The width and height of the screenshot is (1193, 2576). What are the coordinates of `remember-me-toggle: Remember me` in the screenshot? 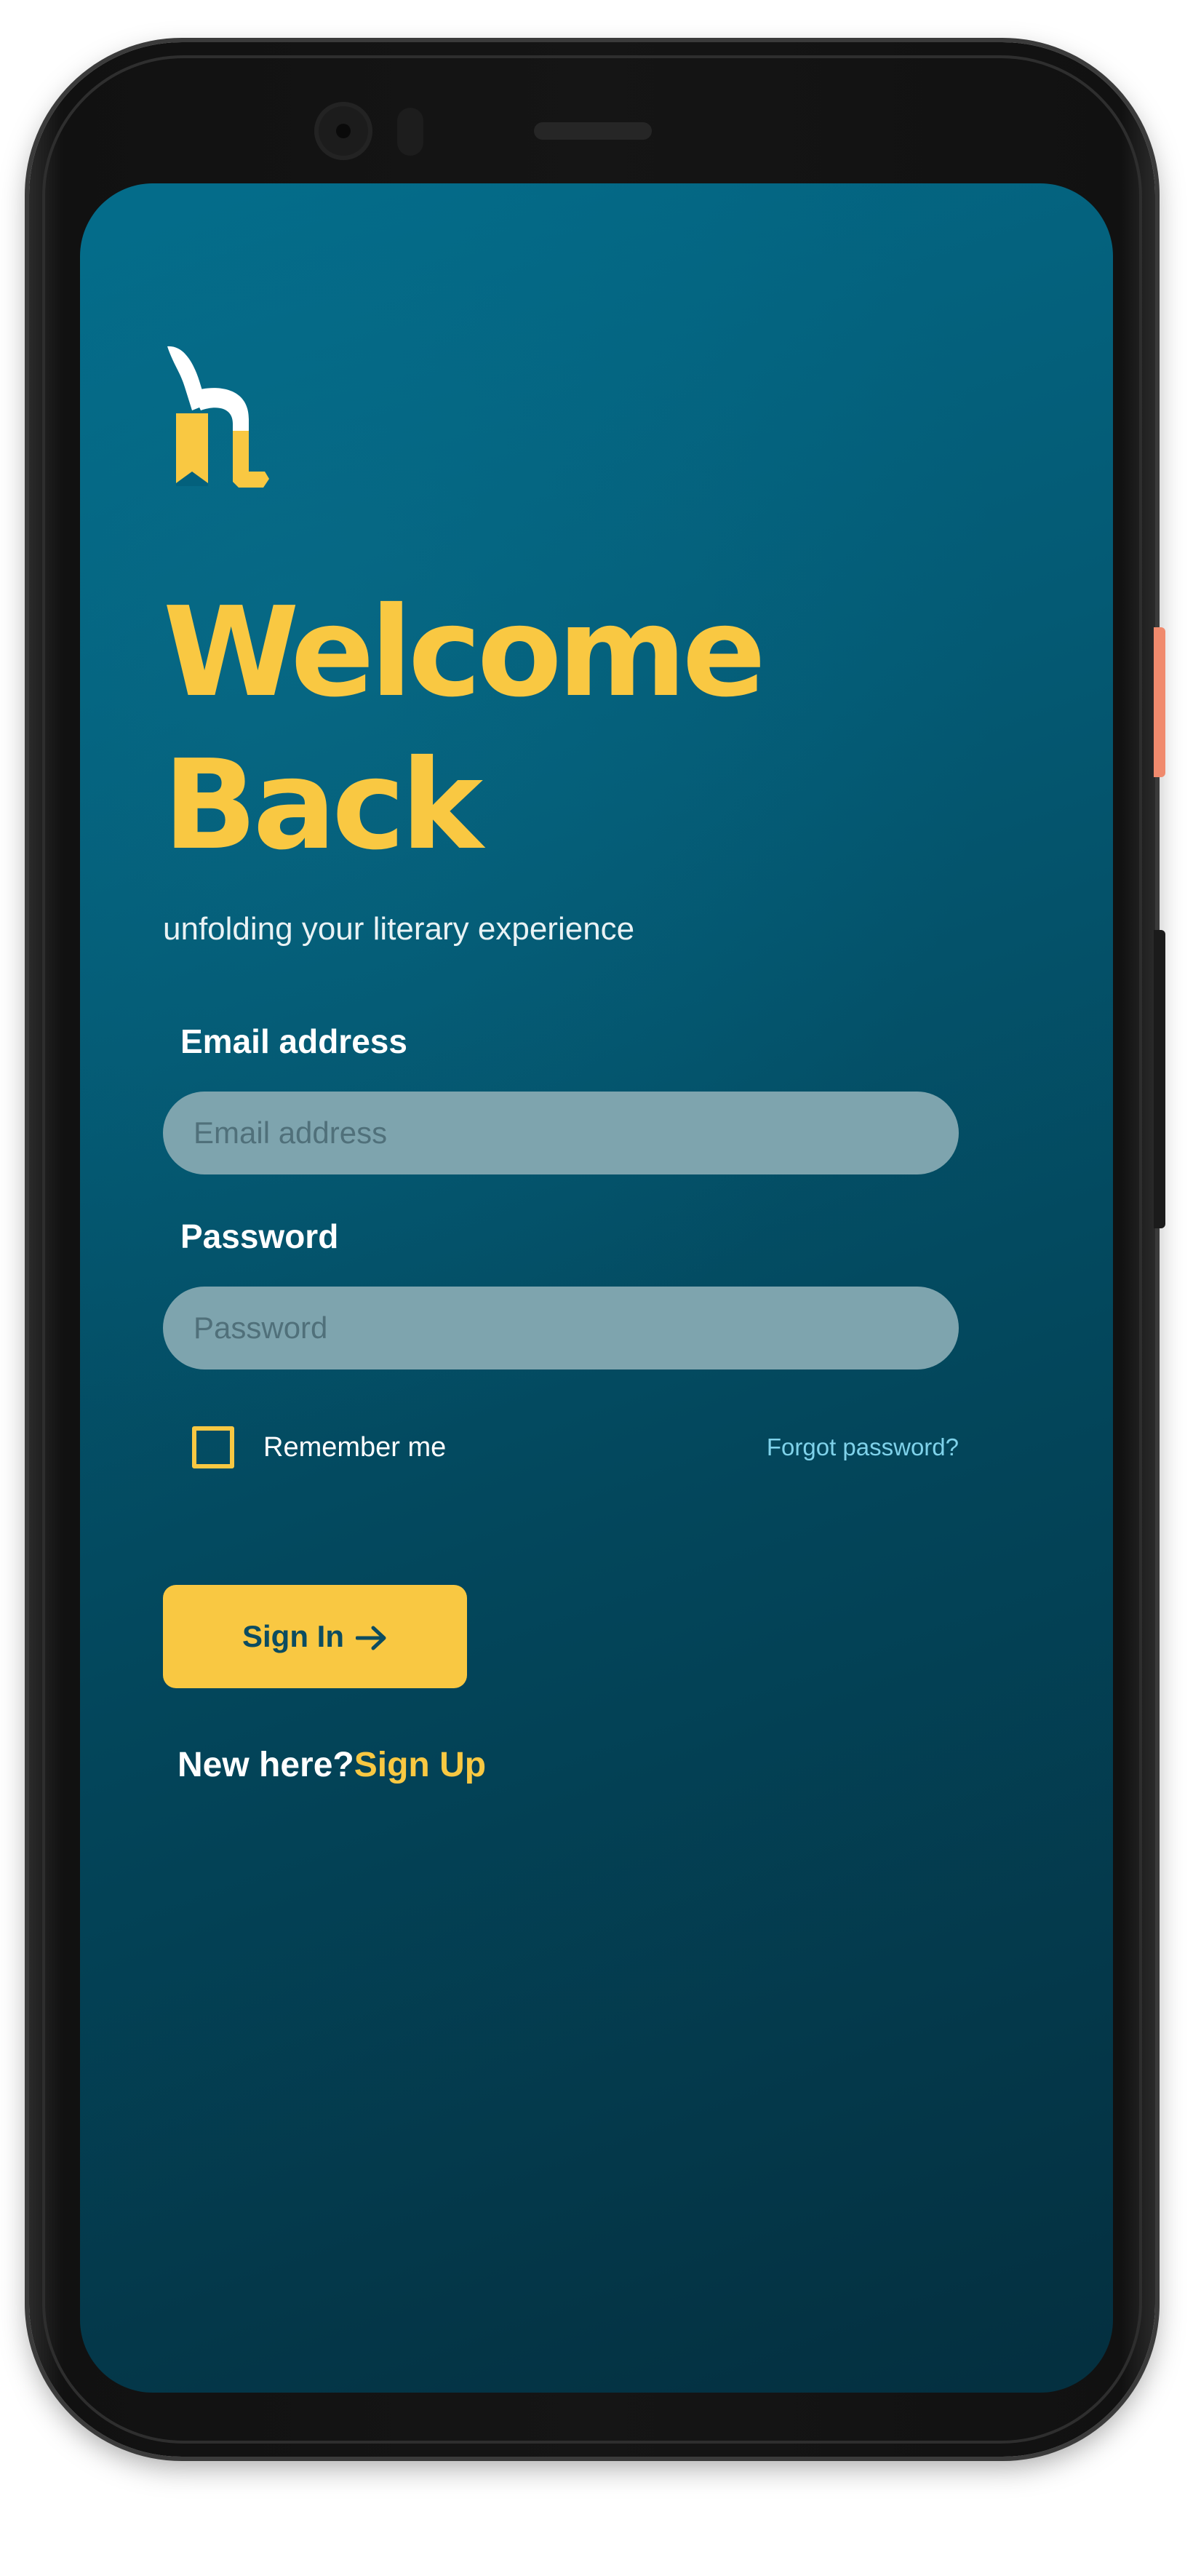 It's located at (319, 1447).